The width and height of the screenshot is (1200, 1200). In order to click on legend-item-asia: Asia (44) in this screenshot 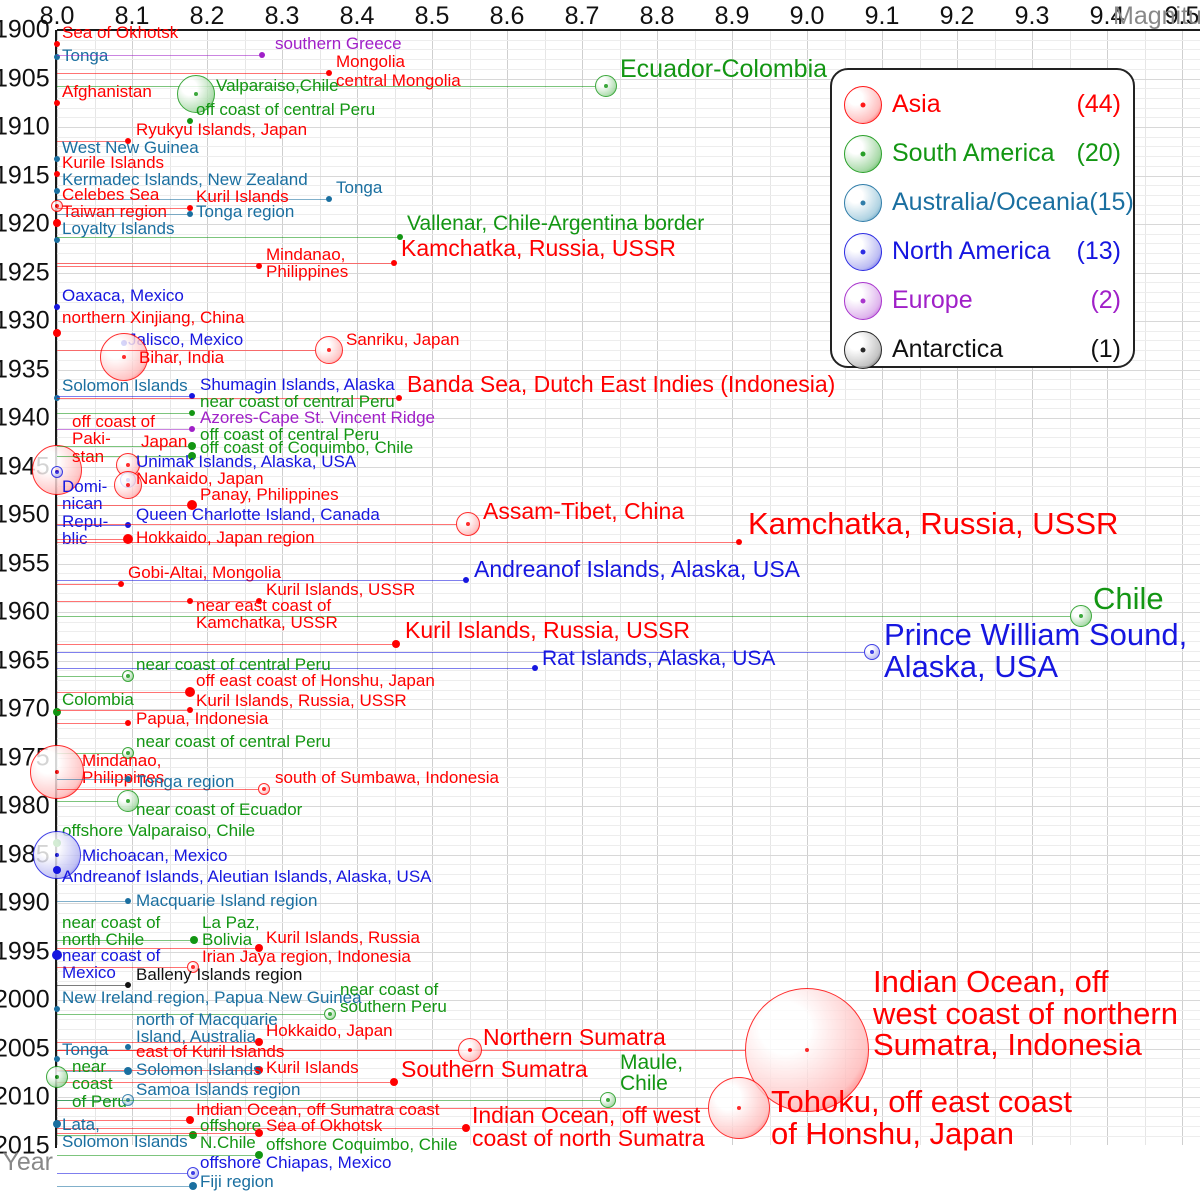, I will do `click(982, 104)`.